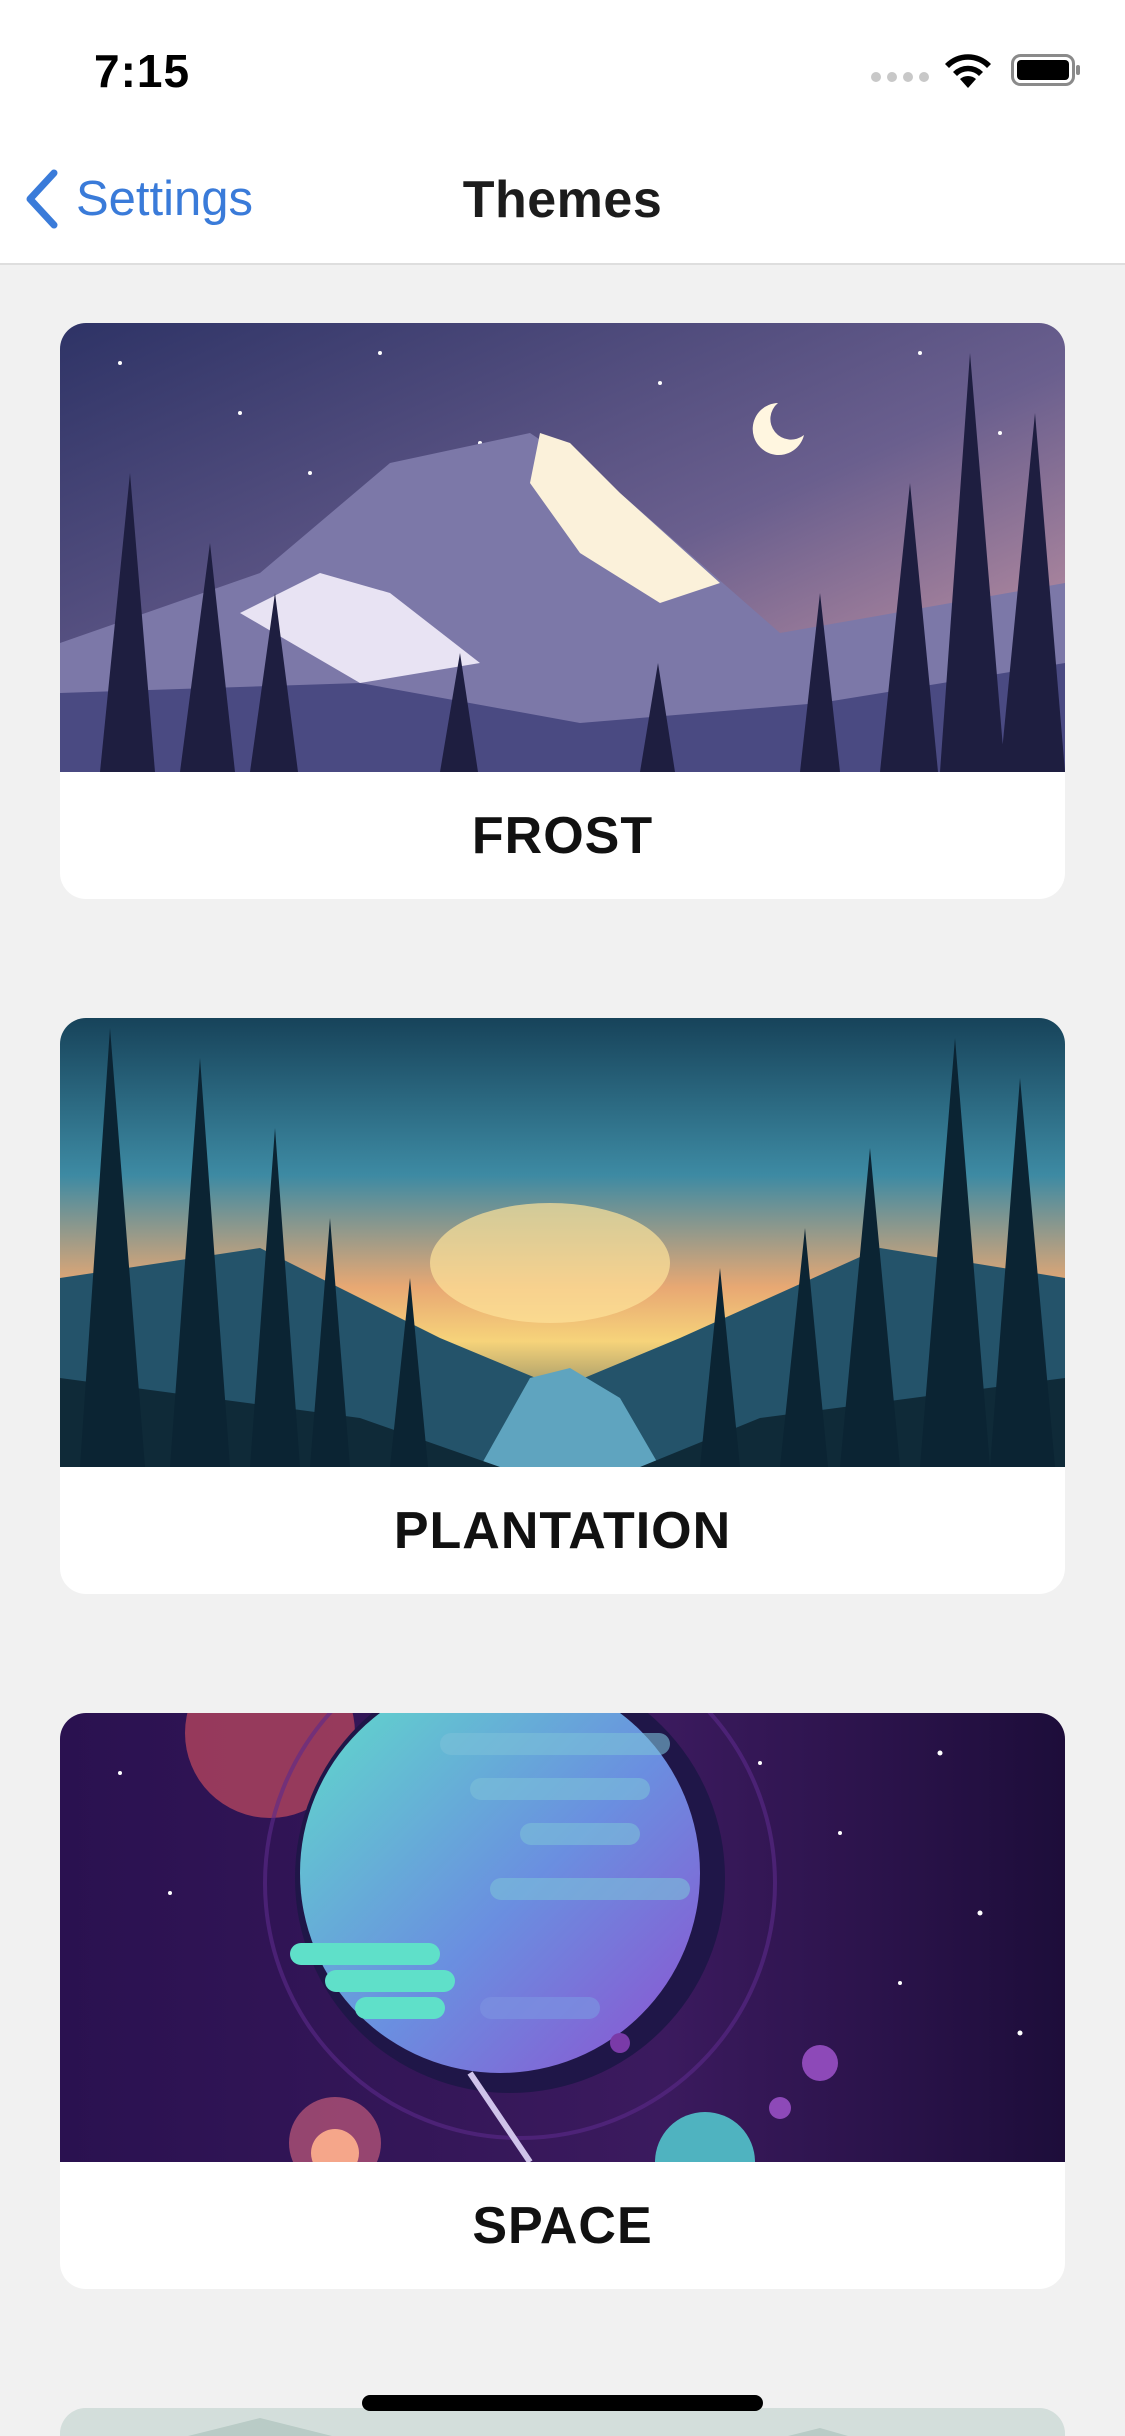 The width and height of the screenshot is (1125, 2436). What do you see at coordinates (900, 77) in the screenshot?
I see `cellular-signal-icon` at bounding box center [900, 77].